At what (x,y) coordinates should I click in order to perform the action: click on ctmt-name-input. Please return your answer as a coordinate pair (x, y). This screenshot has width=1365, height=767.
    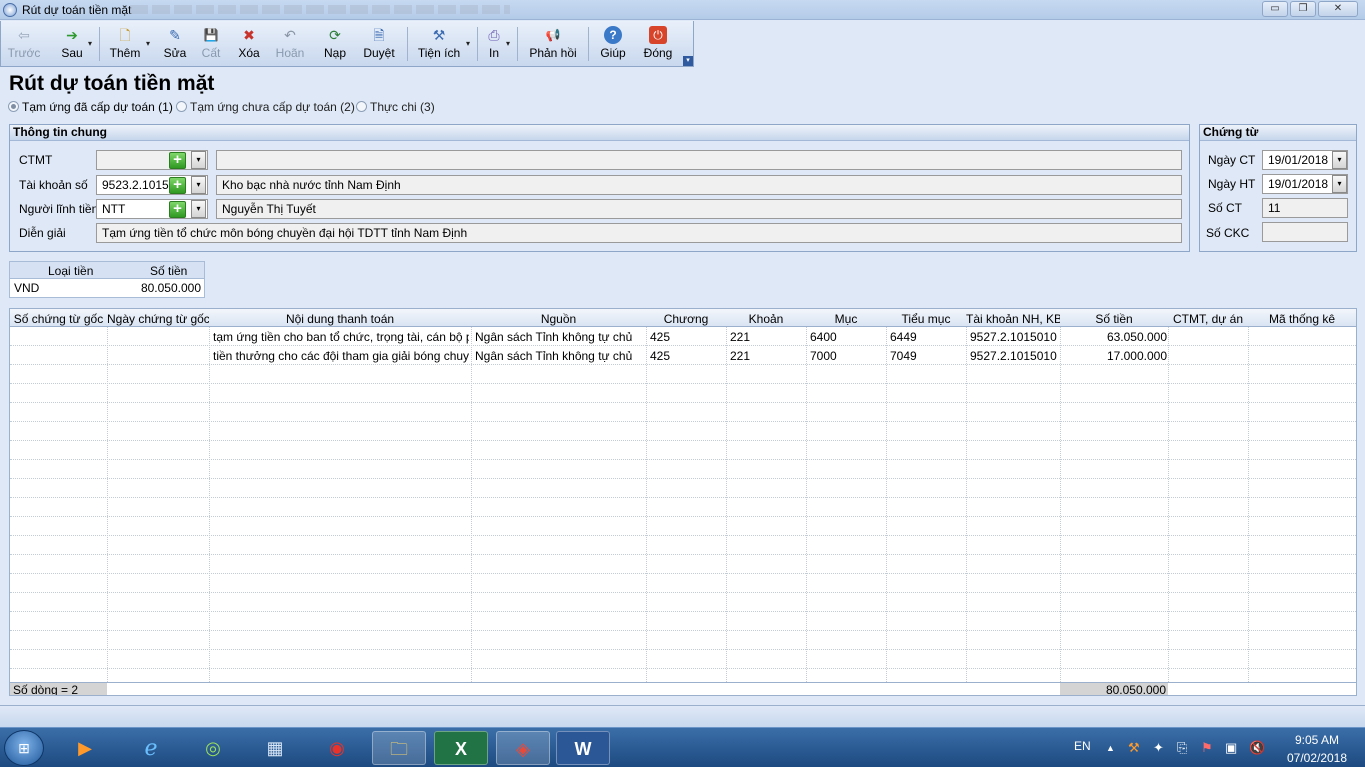
    Looking at the image, I should click on (699, 160).